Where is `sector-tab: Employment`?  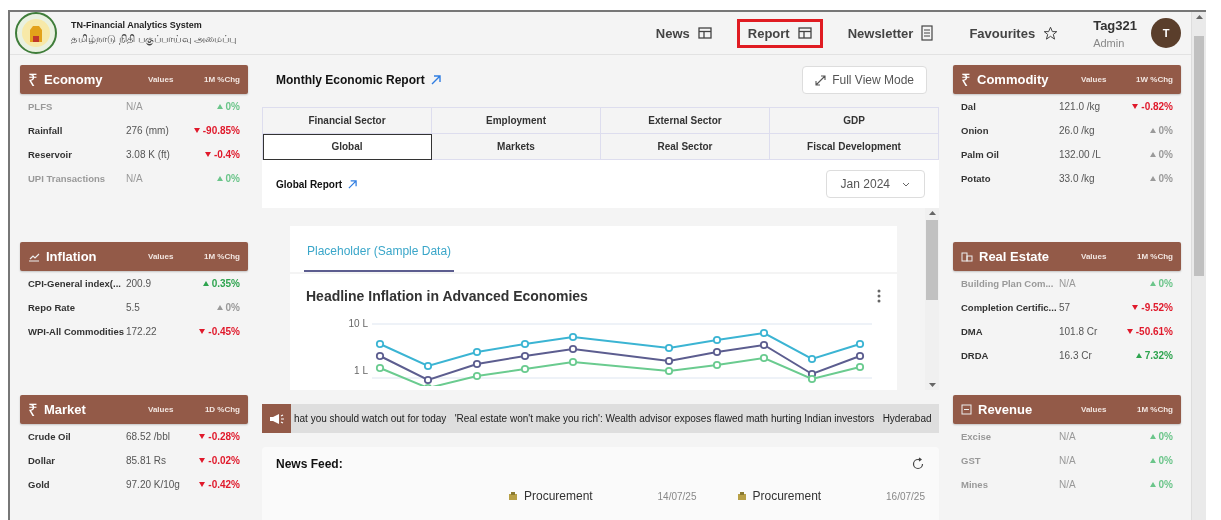 sector-tab: Employment is located at coordinates (516, 121).